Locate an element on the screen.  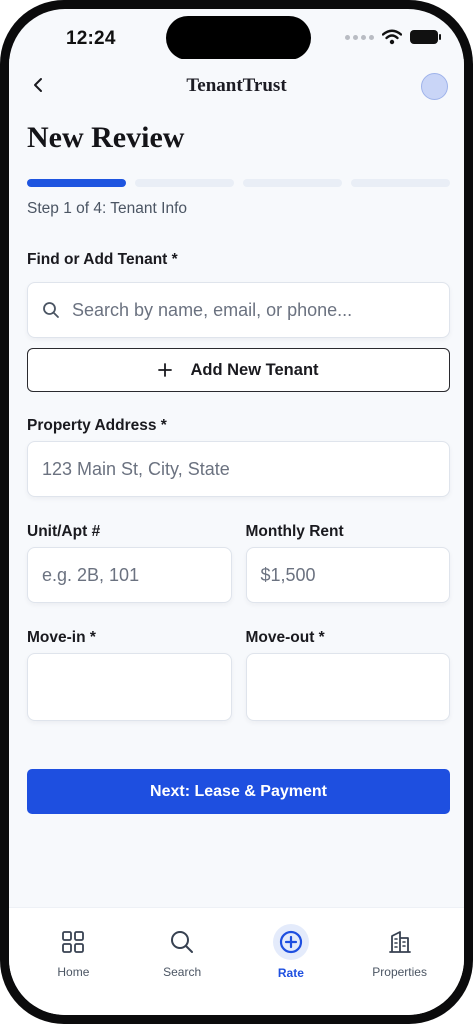
tab-rate-label: Rate is located at coordinates (290, 973).